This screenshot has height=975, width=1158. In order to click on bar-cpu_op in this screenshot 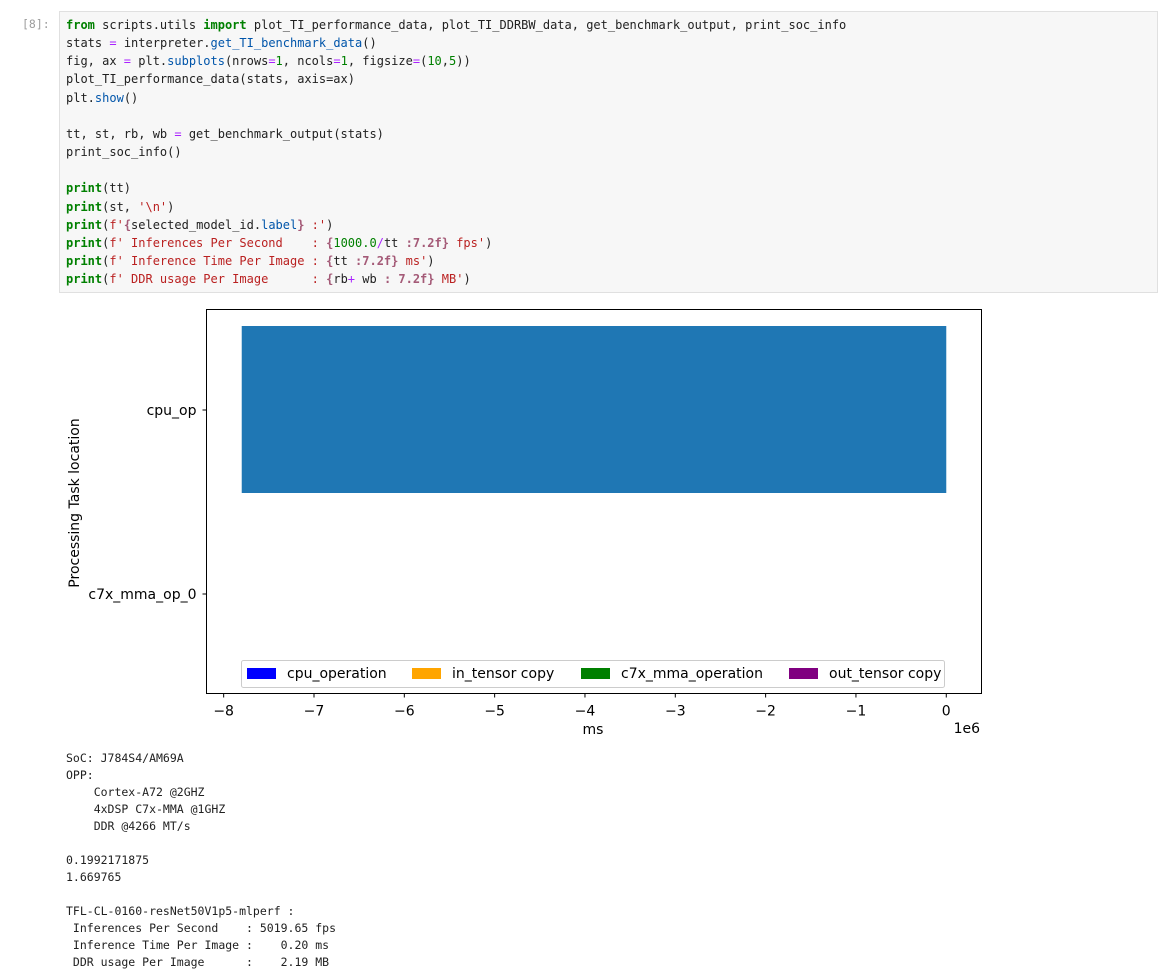, I will do `click(594, 409)`.